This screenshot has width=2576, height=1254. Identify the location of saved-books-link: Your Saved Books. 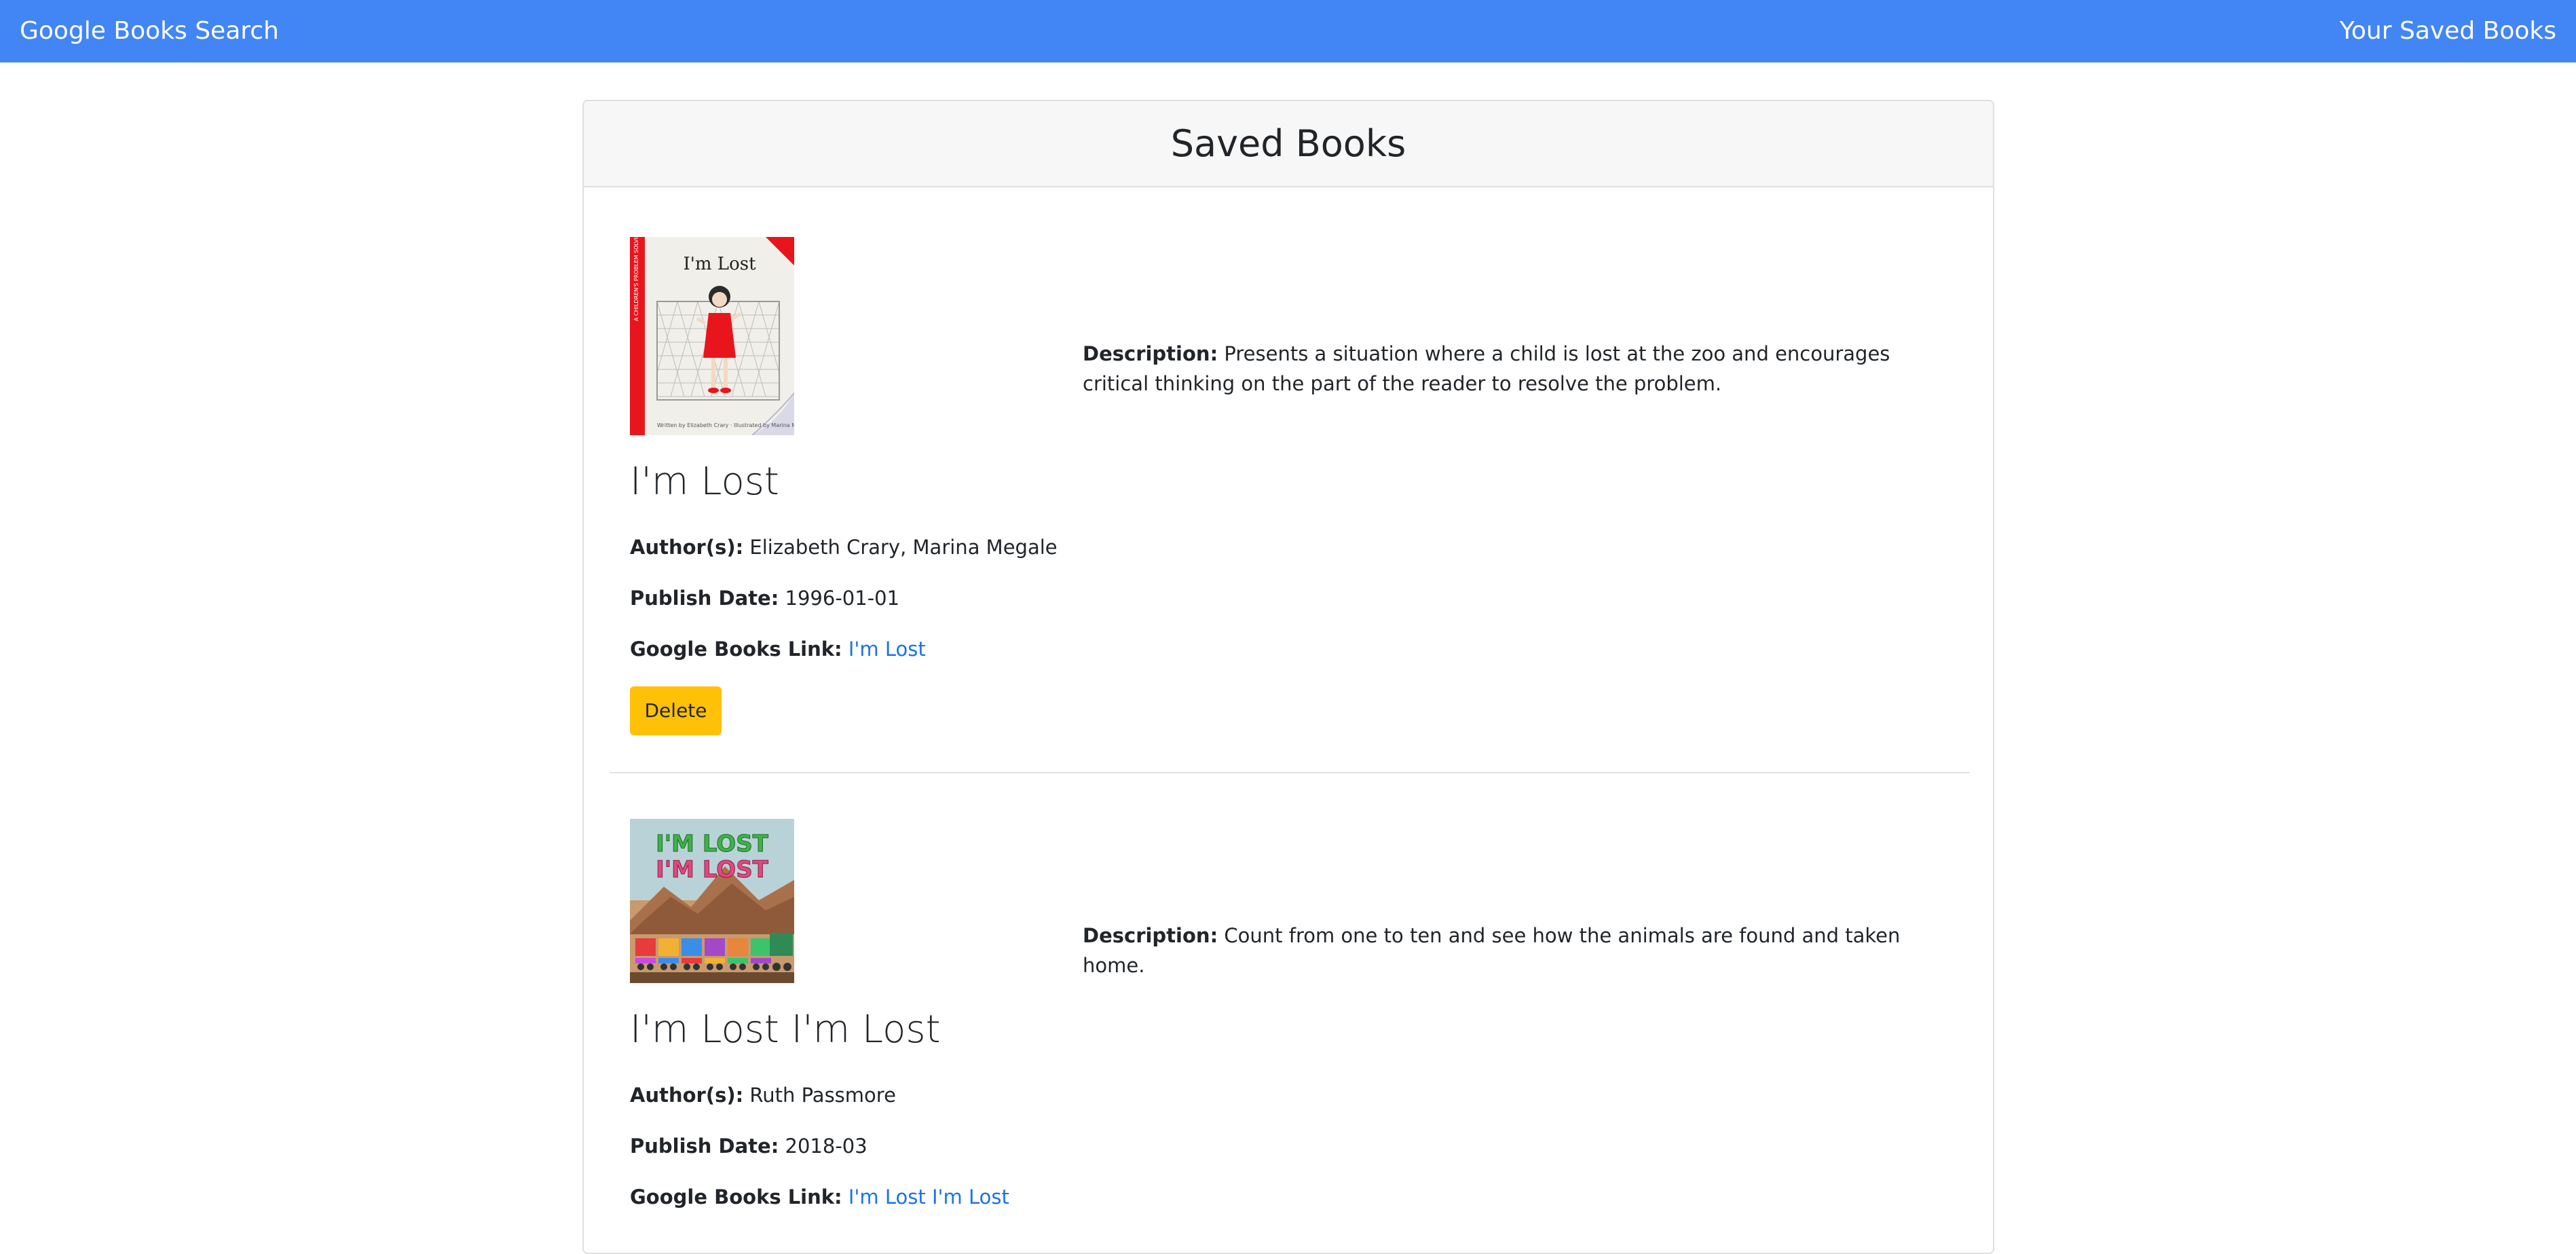
(2448, 31).